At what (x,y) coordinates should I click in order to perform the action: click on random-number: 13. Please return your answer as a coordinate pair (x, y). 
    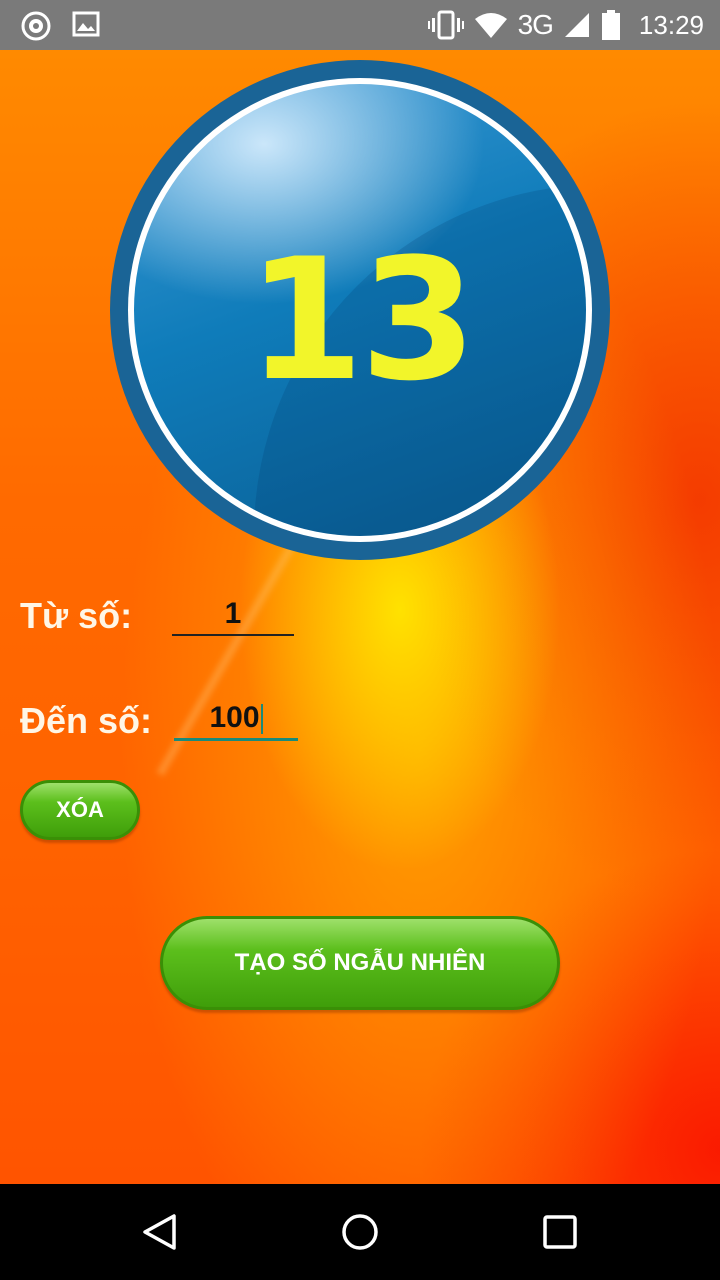
    Looking at the image, I should click on (362, 320).